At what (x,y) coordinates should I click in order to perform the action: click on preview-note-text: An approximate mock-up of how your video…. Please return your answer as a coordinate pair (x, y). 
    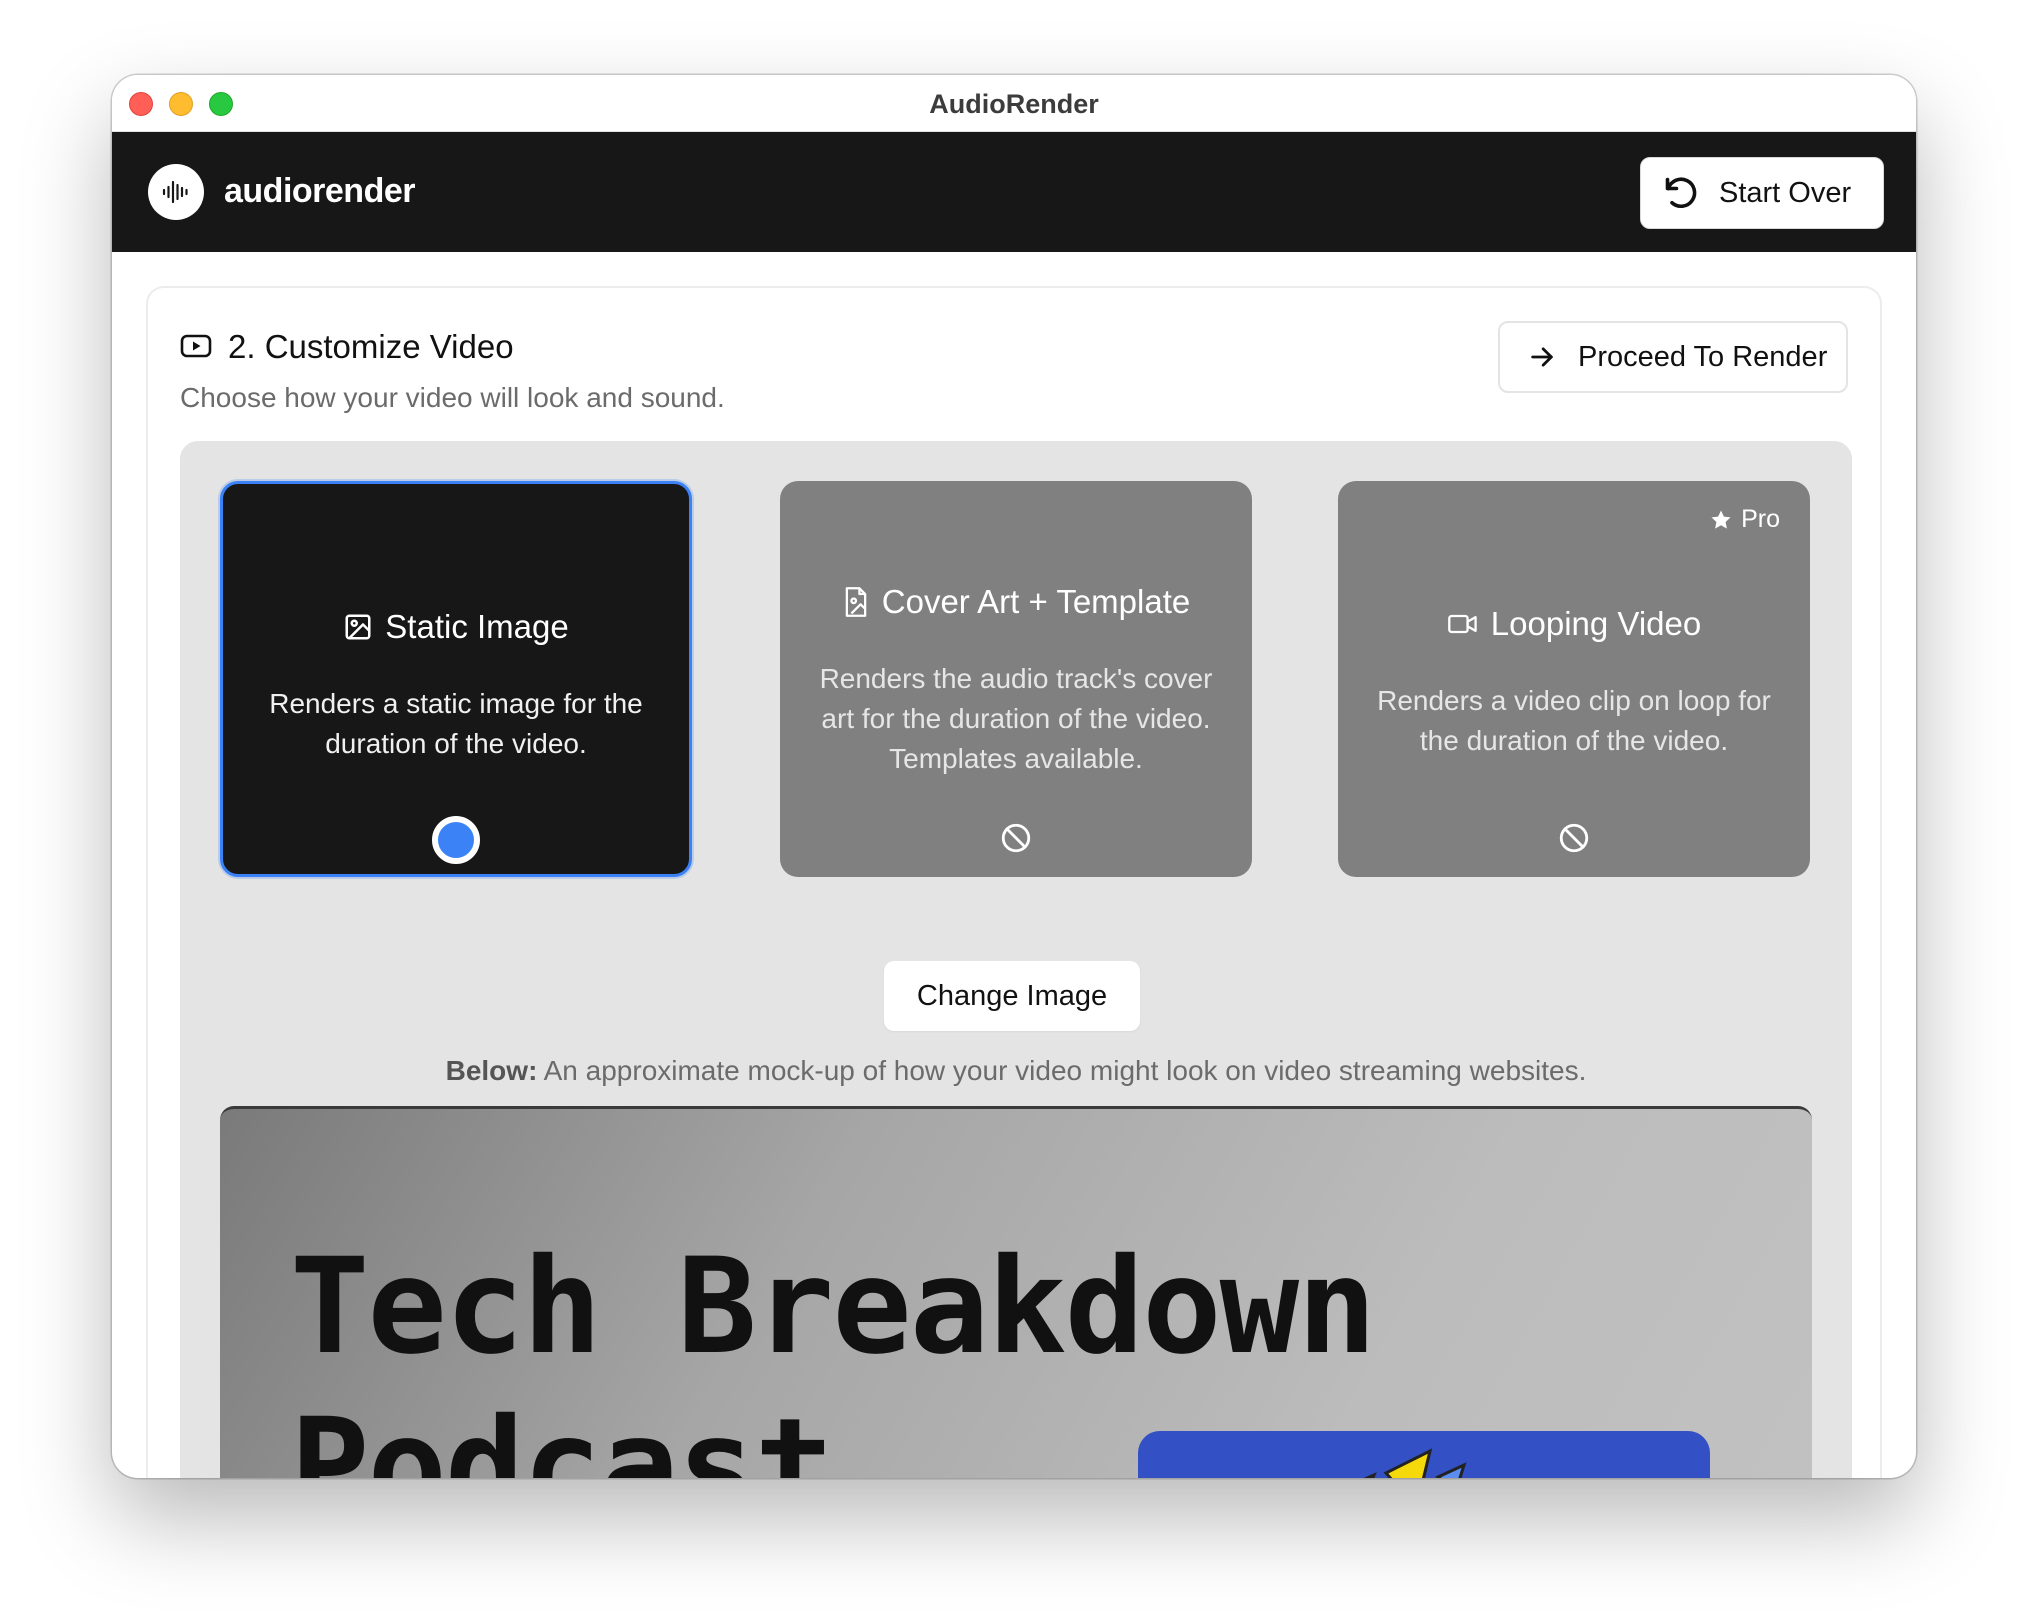
    Looking at the image, I should click on (1062, 1070).